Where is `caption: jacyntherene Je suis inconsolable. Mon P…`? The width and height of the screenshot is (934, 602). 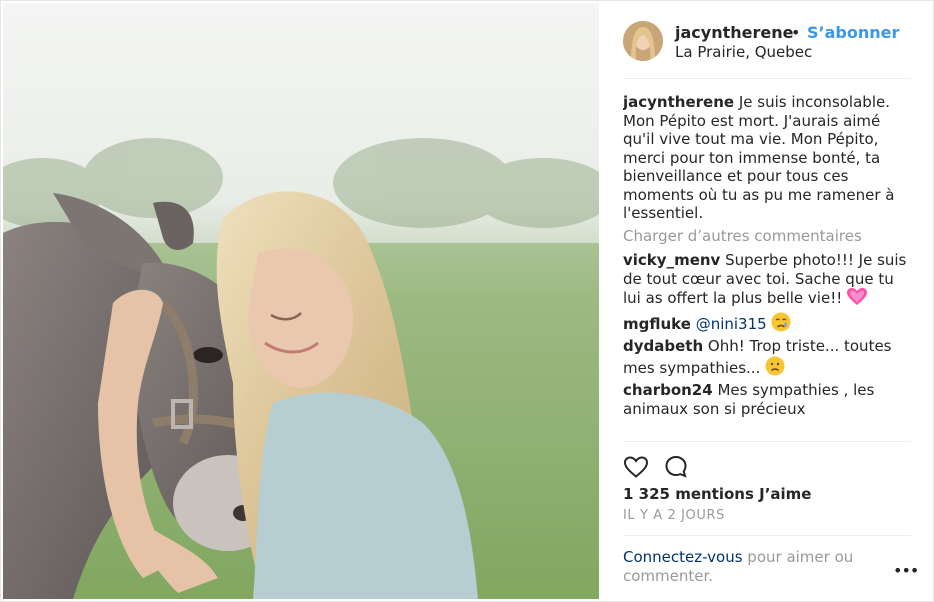 caption: jacyntherene Je suis inconsolable. Mon P… is located at coordinates (768, 158).